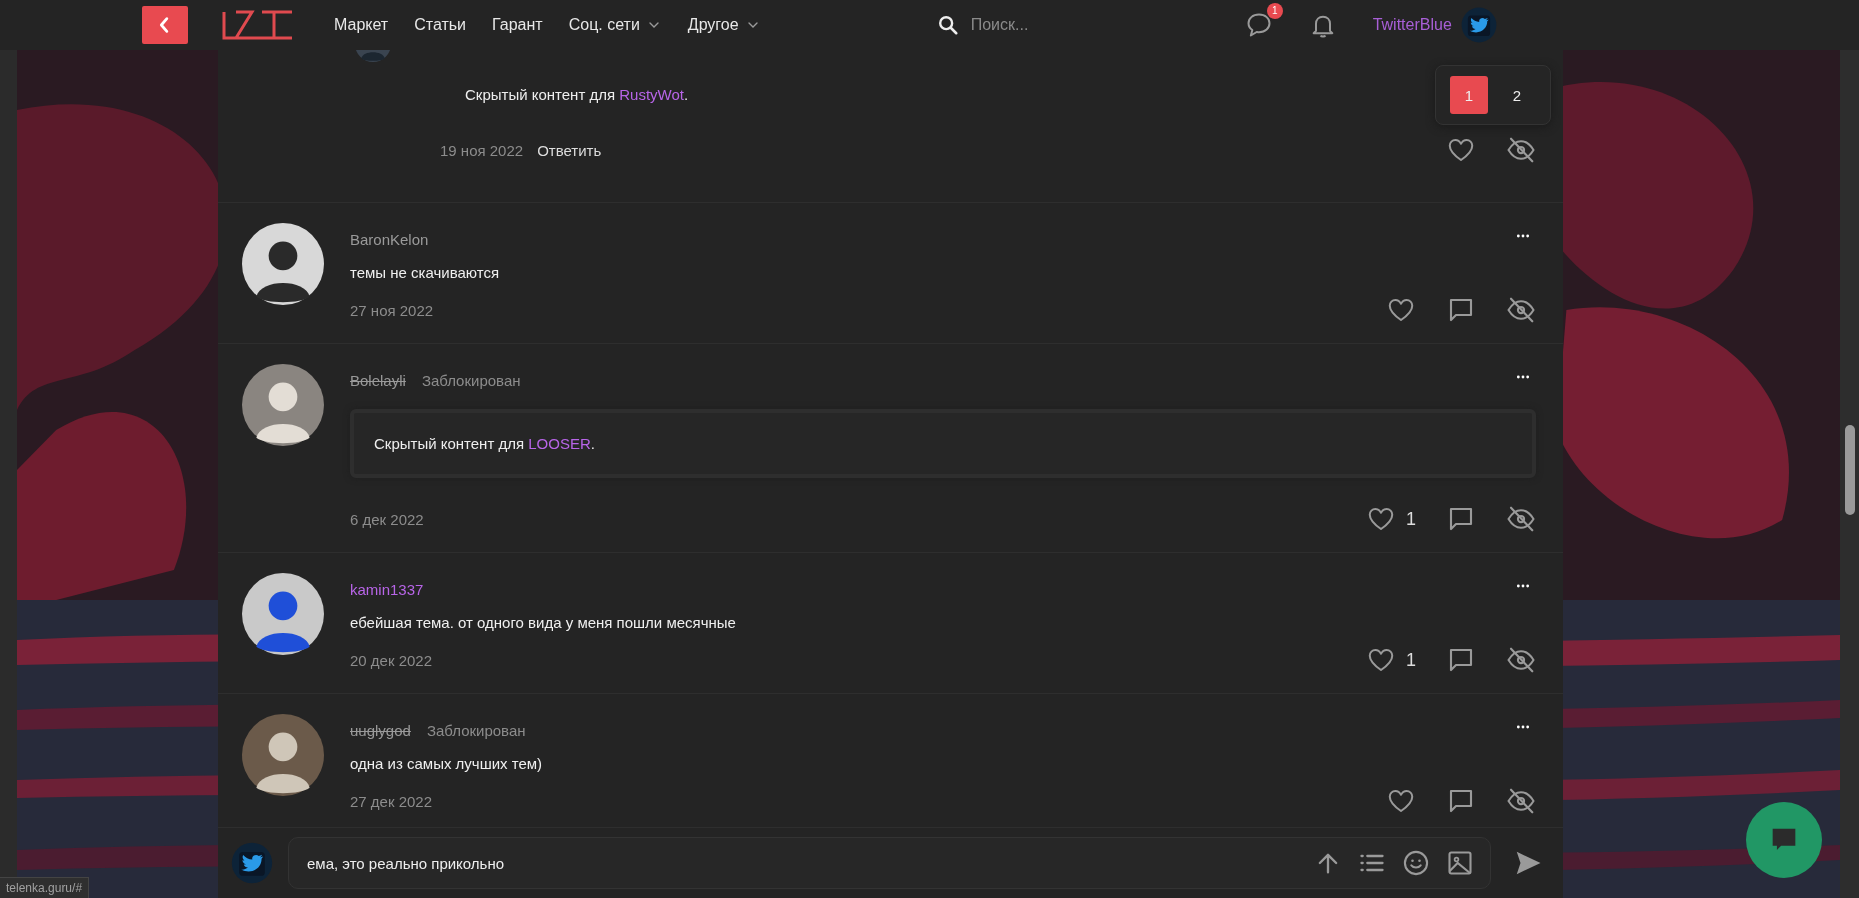 The image size is (1859, 898). Describe the element at coordinates (391, 801) in the screenshot. I see `comment-date: 27 дек 2022` at that location.